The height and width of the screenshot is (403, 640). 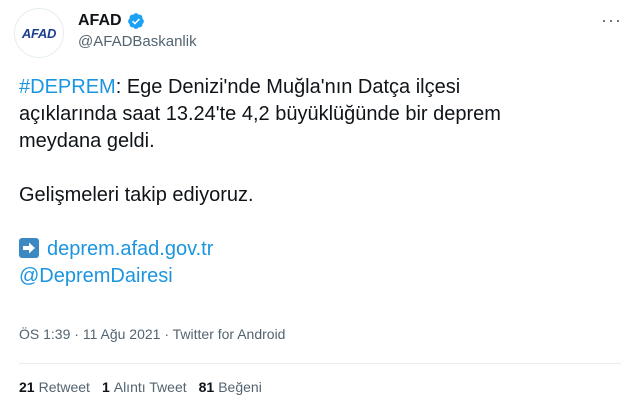 What do you see at coordinates (136, 195) in the screenshot?
I see `tweet-line: Gelişmeleri takip ediyoruz.` at bounding box center [136, 195].